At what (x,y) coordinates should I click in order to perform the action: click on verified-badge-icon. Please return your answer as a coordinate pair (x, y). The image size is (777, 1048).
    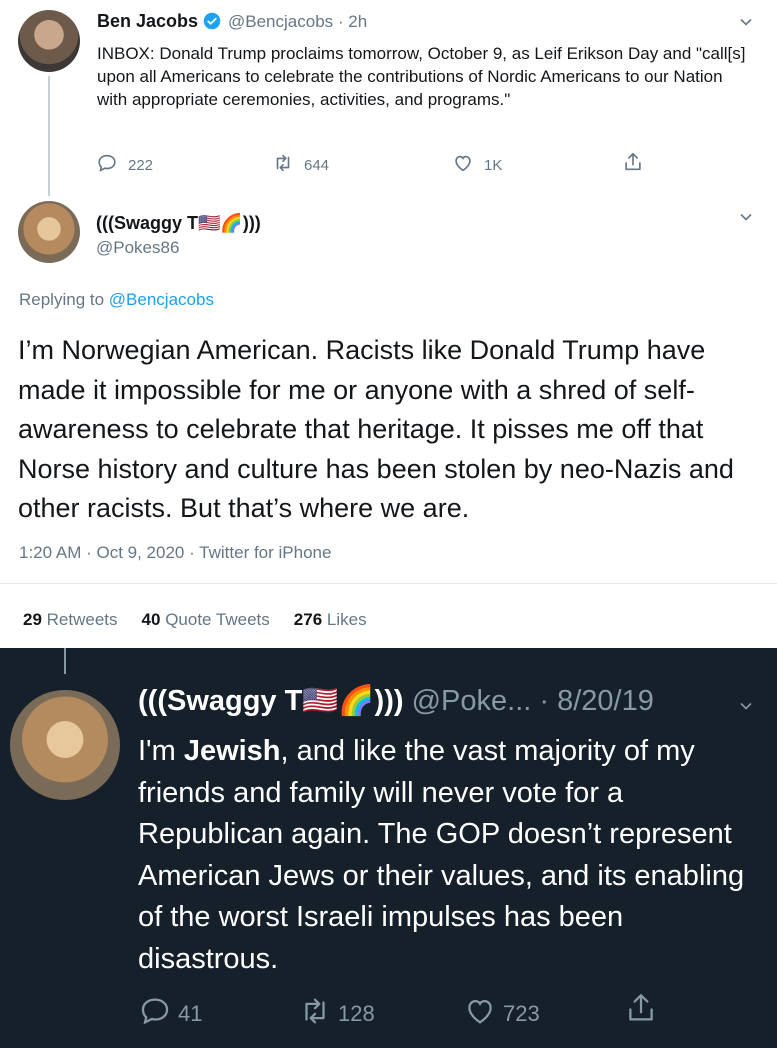
    Looking at the image, I should click on (212, 21).